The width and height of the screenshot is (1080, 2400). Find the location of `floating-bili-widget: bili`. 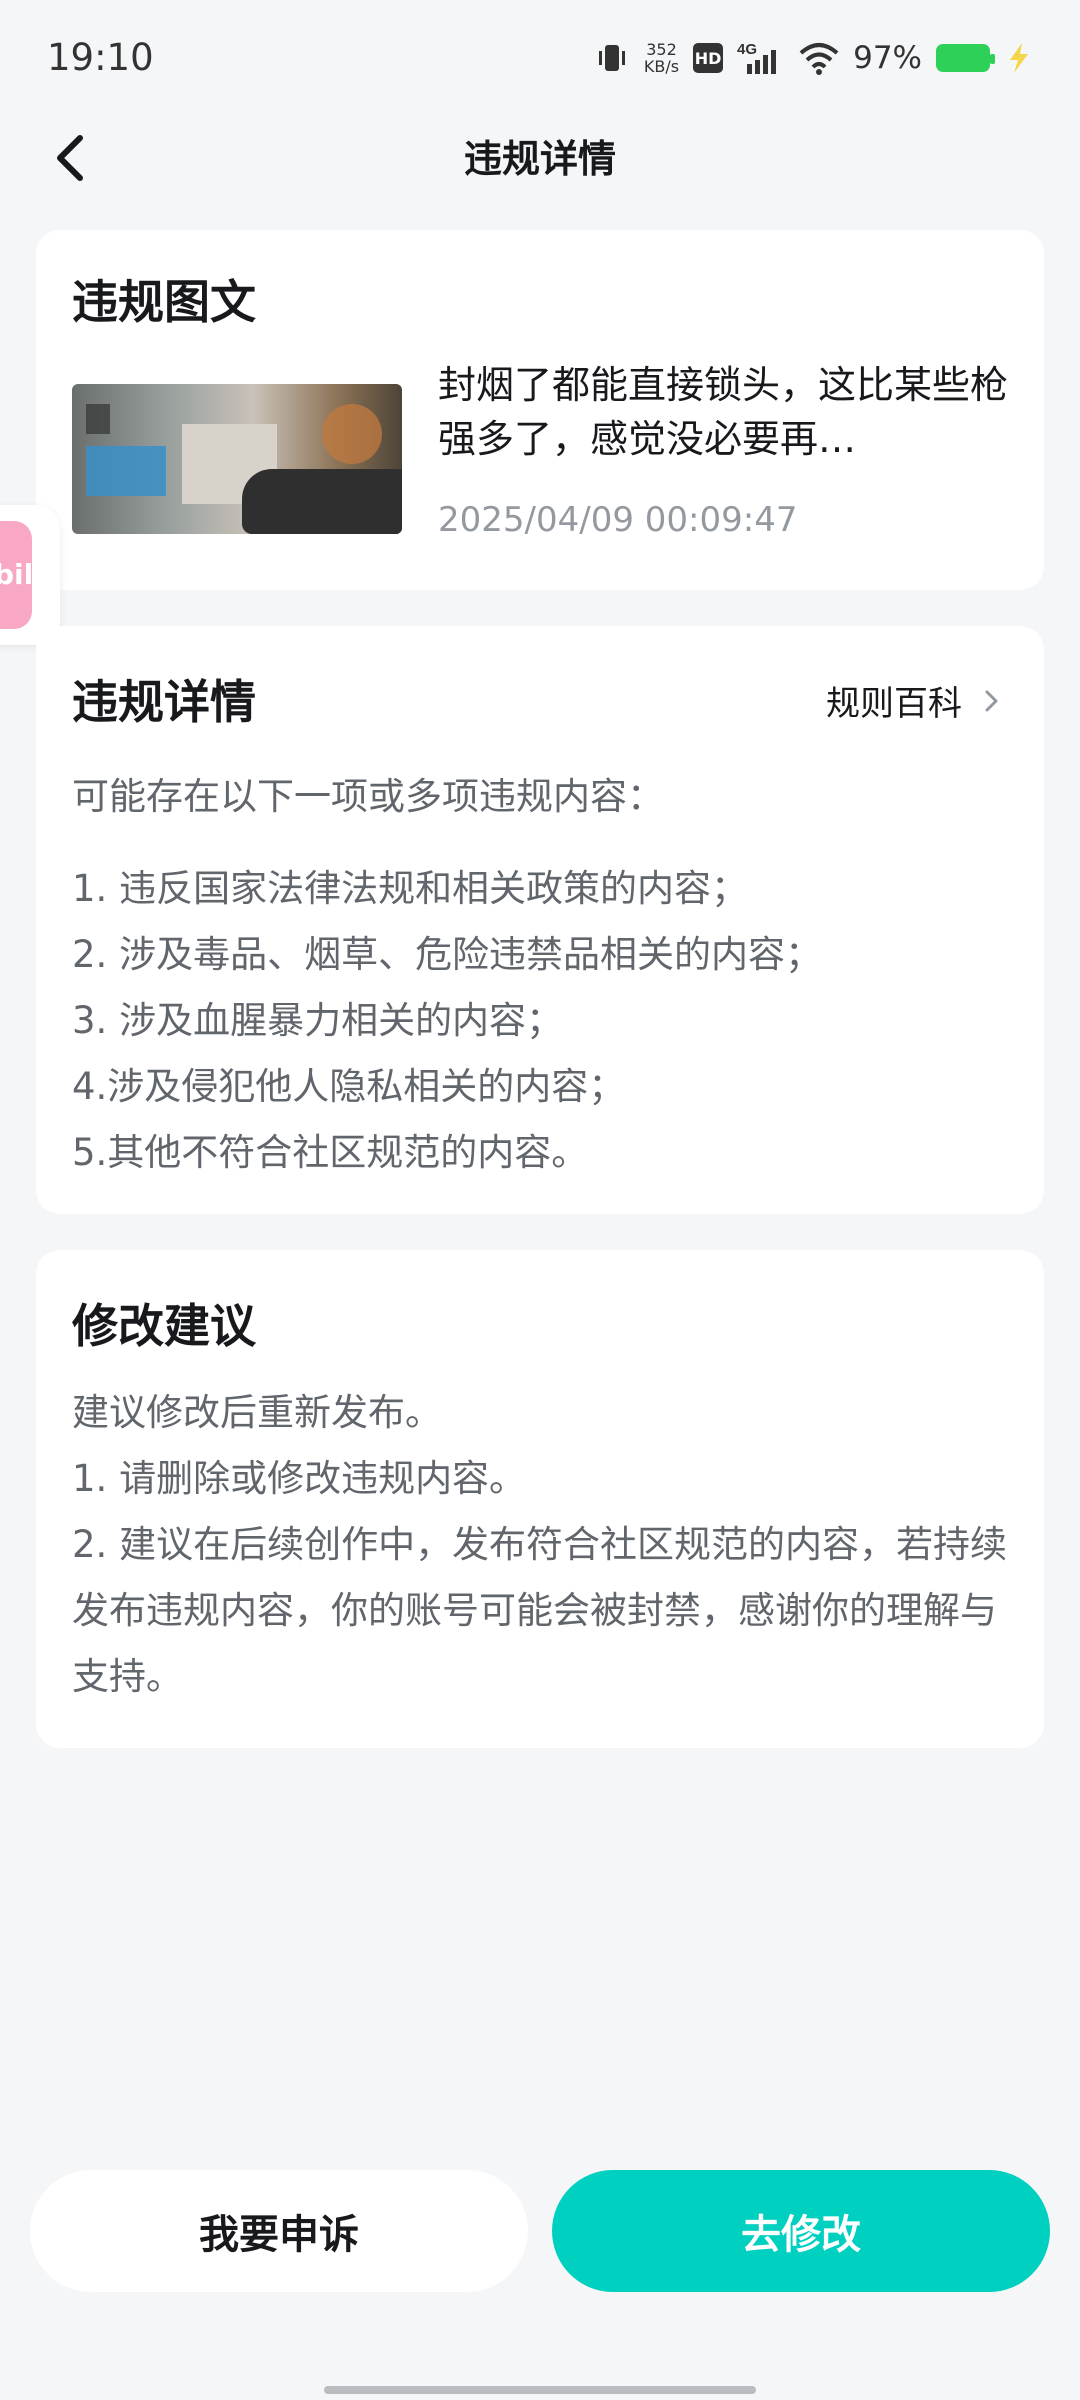

floating-bili-widget: bili is located at coordinates (30, 575).